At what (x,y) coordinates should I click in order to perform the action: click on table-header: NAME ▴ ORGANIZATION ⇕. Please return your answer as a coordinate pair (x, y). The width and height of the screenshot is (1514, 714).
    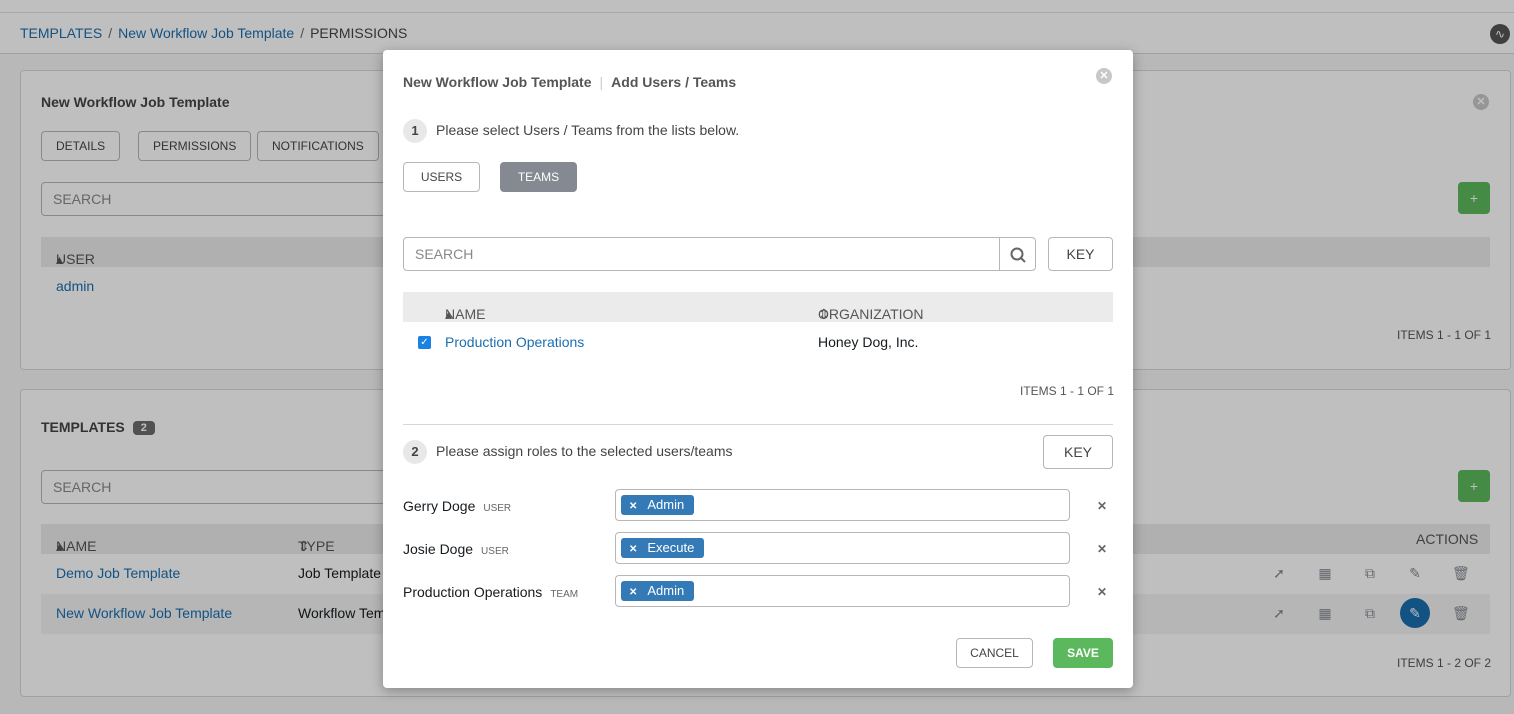
    Looking at the image, I should click on (758, 307).